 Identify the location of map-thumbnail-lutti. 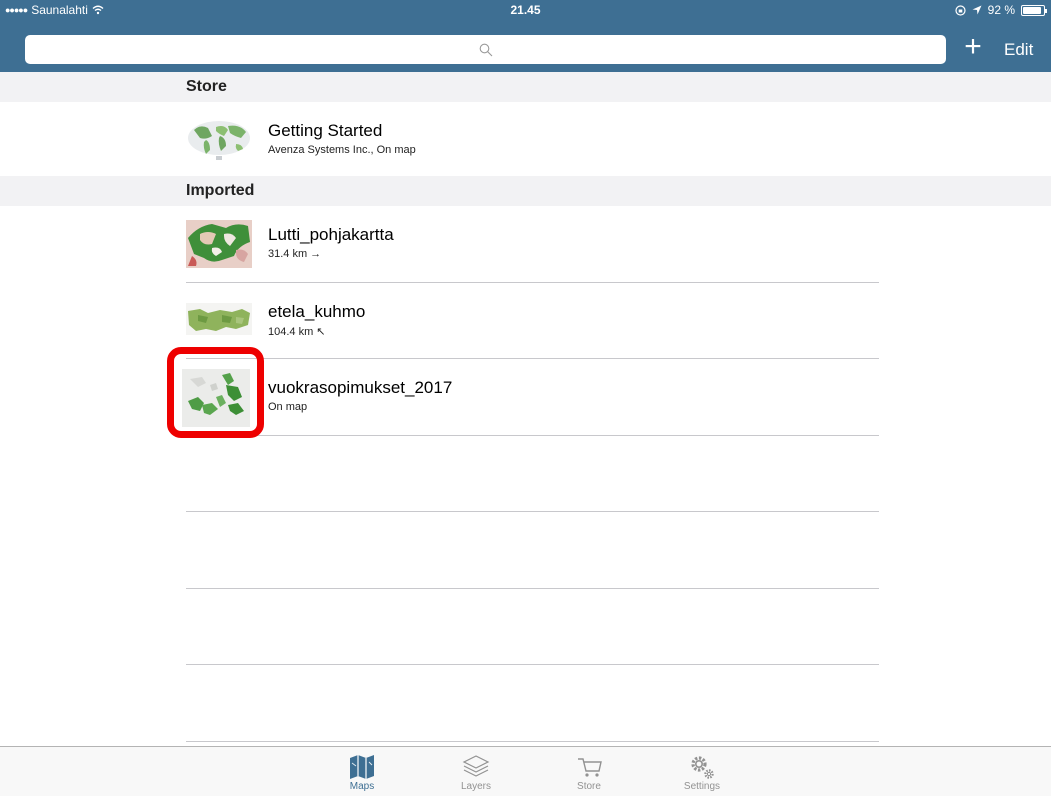
(219, 244).